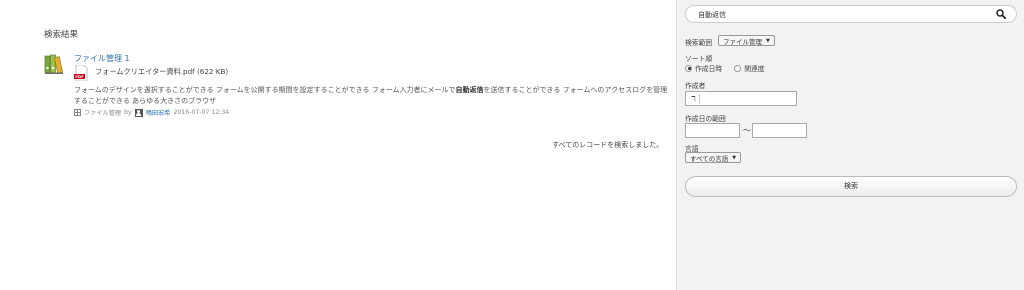  I want to click on date-range-label: 作成日の範囲, so click(705, 119).